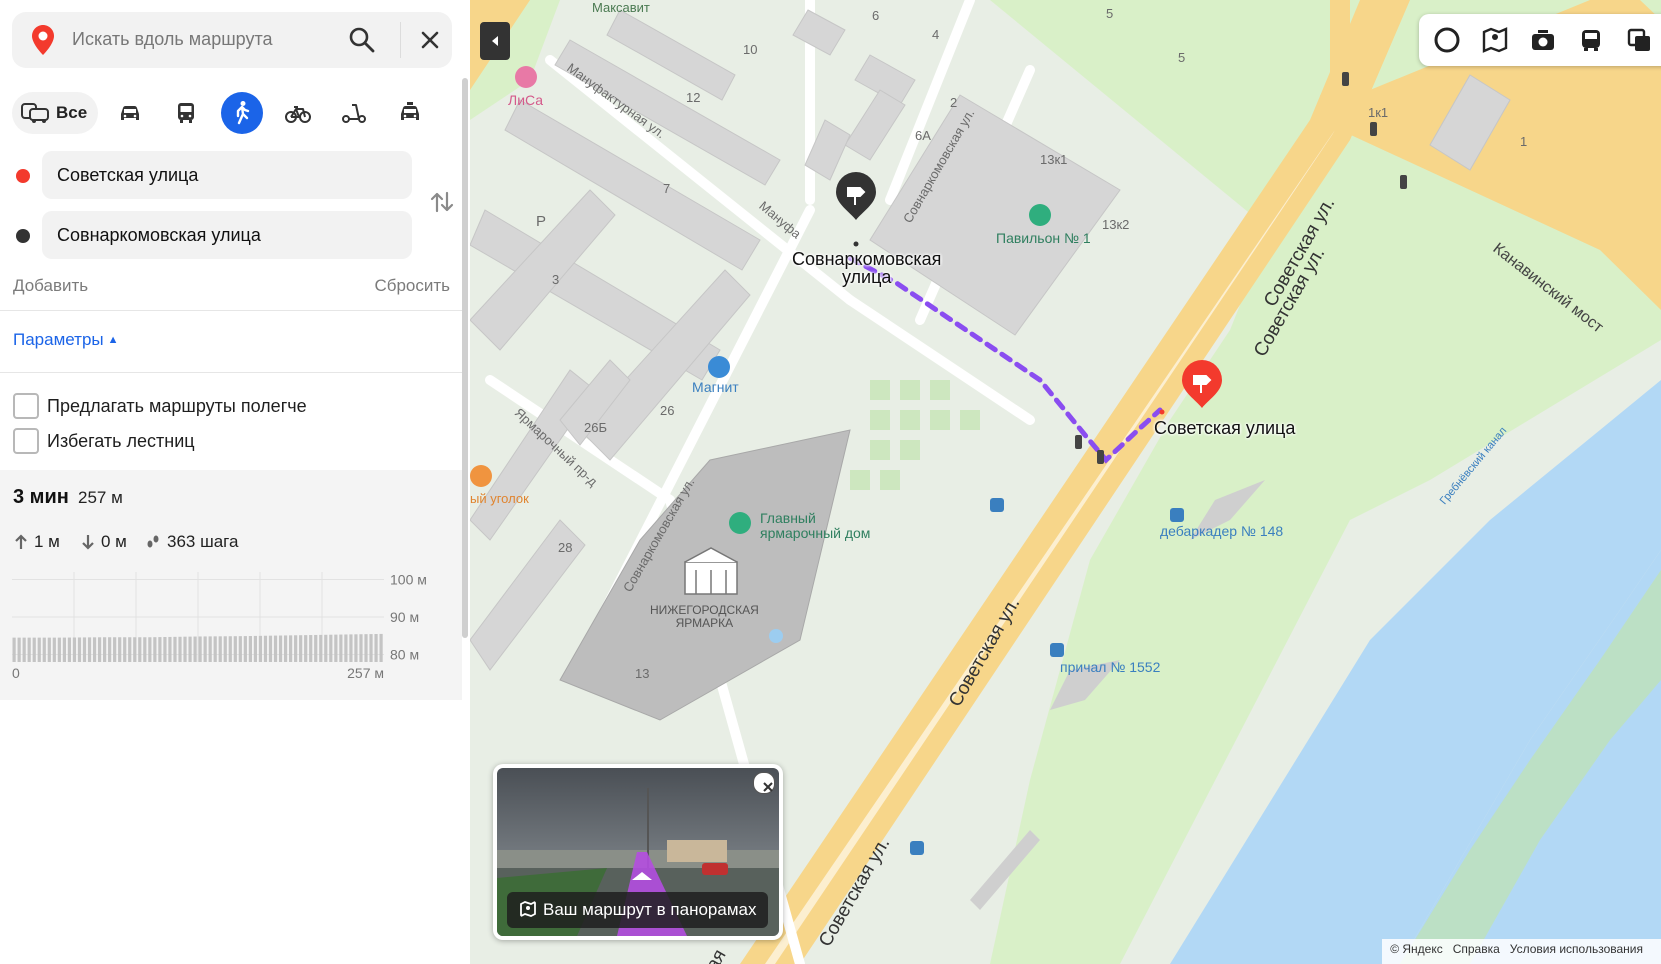  Describe the element at coordinates (113, 340) in the screenshot. I see `triangle-up-icon: ▲` at that location.